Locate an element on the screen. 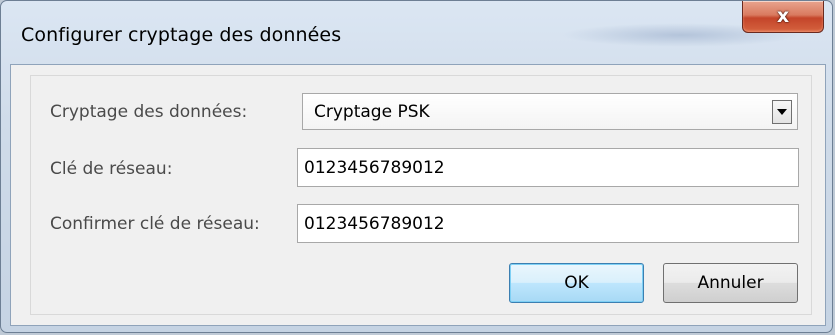 The width and height of the screenshot is (835, 335). close-icon: x is located at coordinates (783, 16).